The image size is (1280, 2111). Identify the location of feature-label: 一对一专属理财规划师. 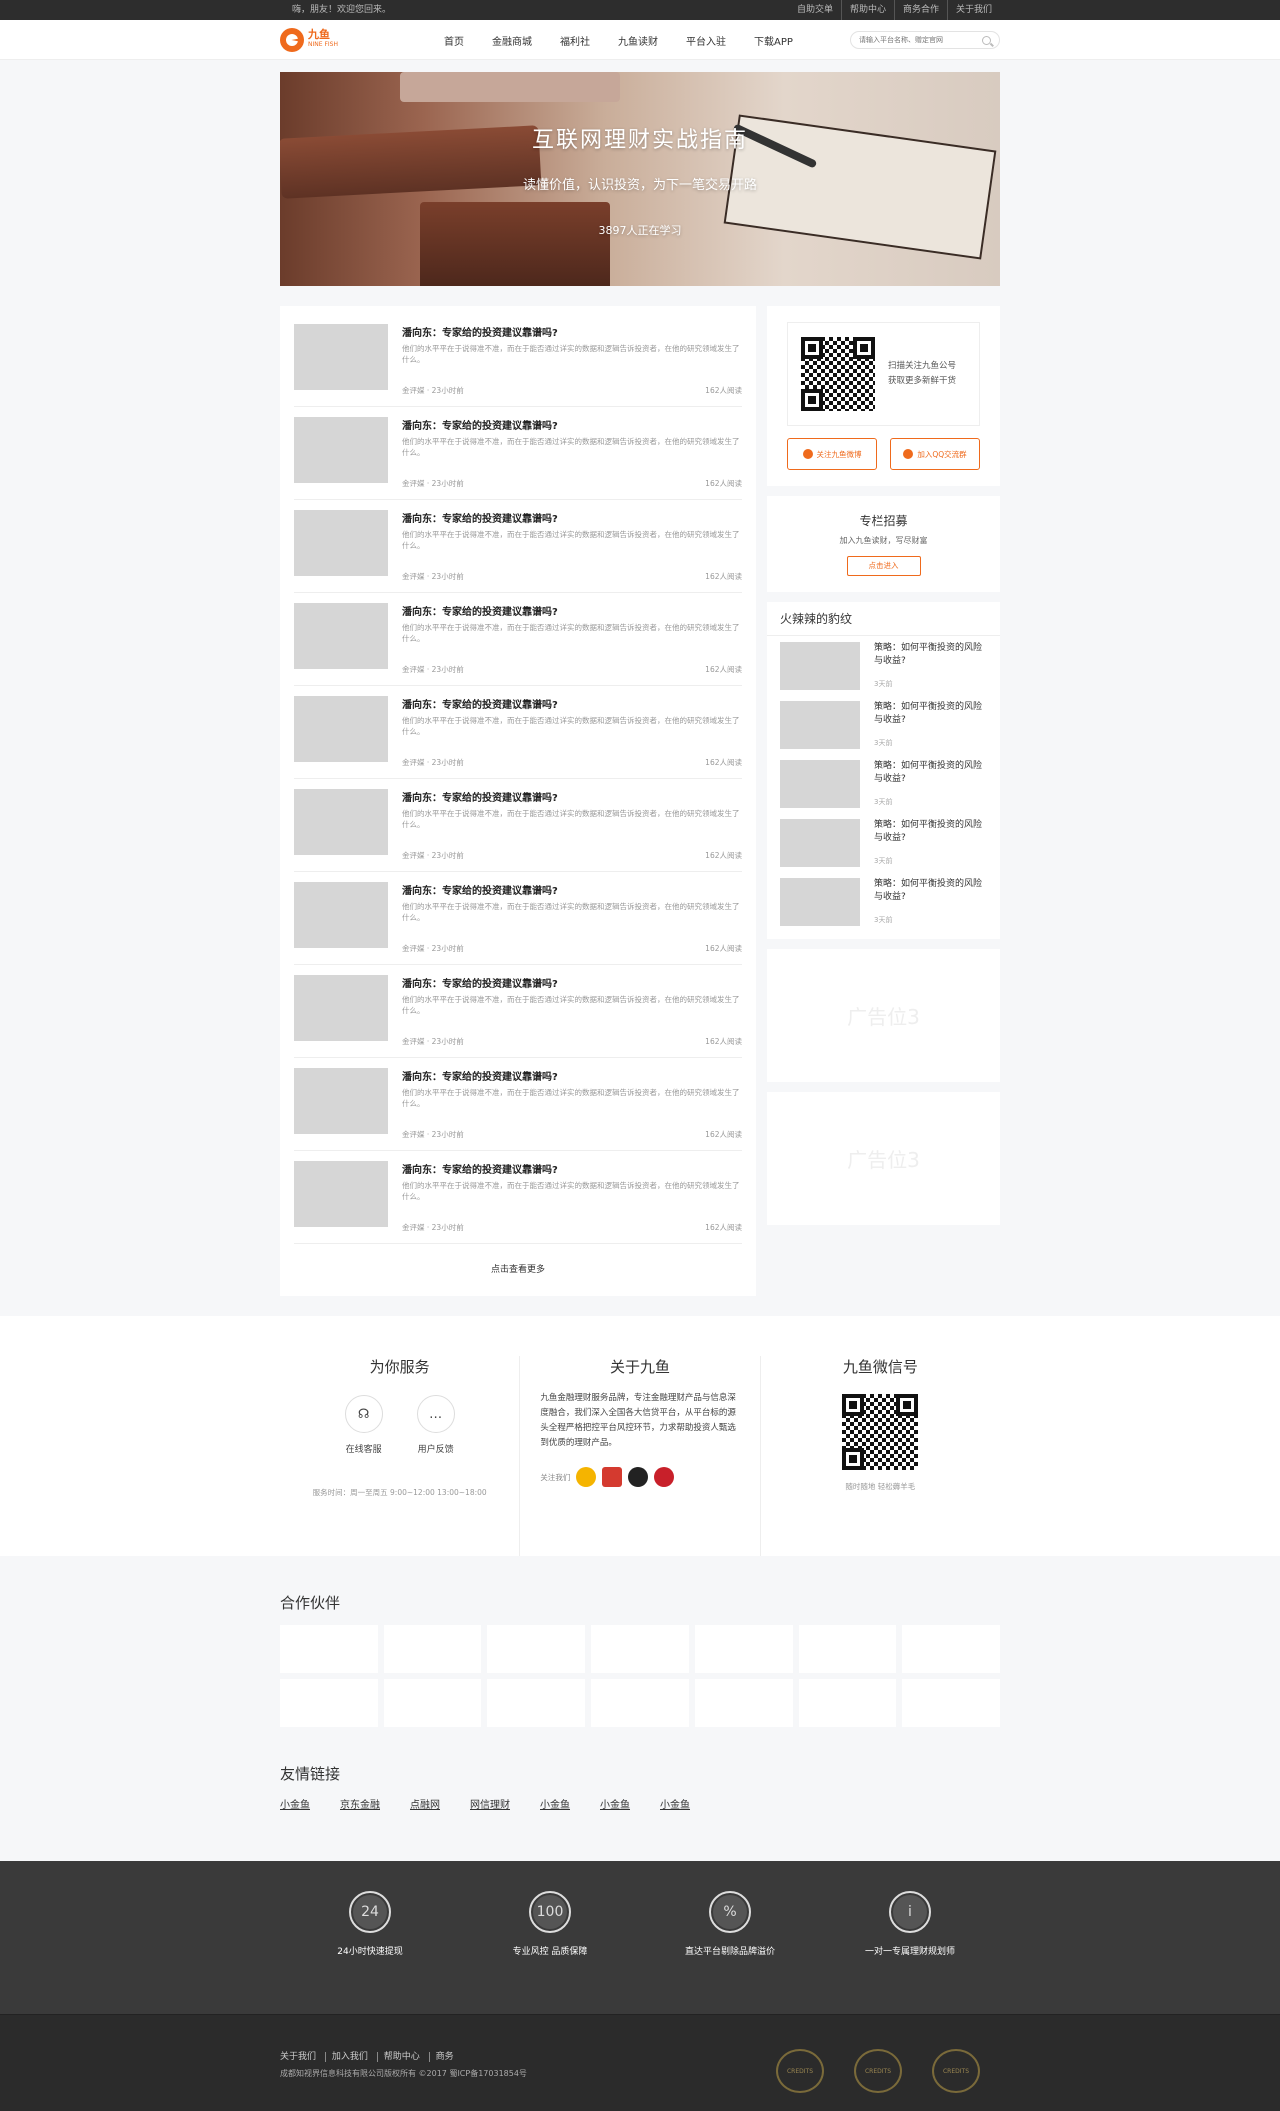
(909, 1952).